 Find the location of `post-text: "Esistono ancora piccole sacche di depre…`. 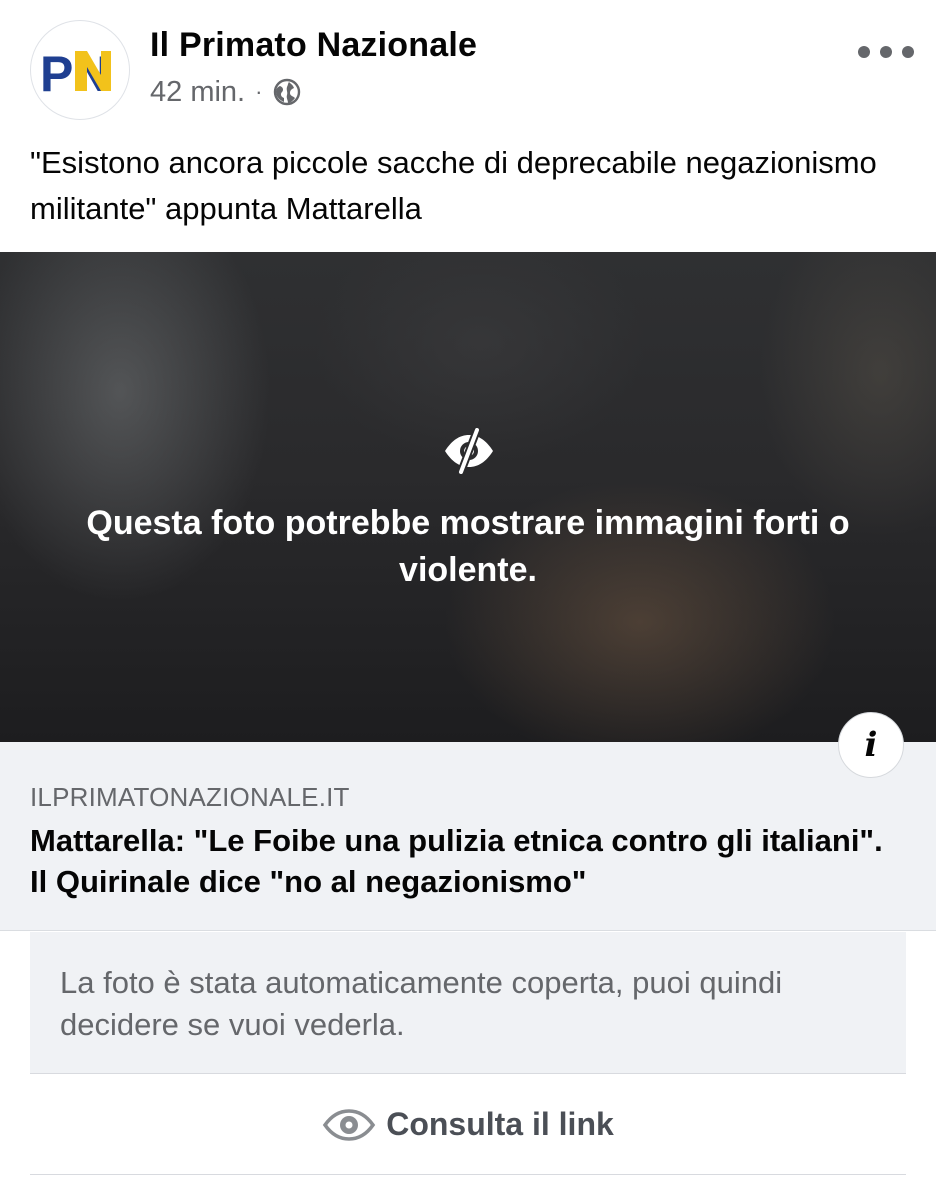

post-text: "Esistono ancora piccole sacche di depre… is located at coordinates (453, 185).